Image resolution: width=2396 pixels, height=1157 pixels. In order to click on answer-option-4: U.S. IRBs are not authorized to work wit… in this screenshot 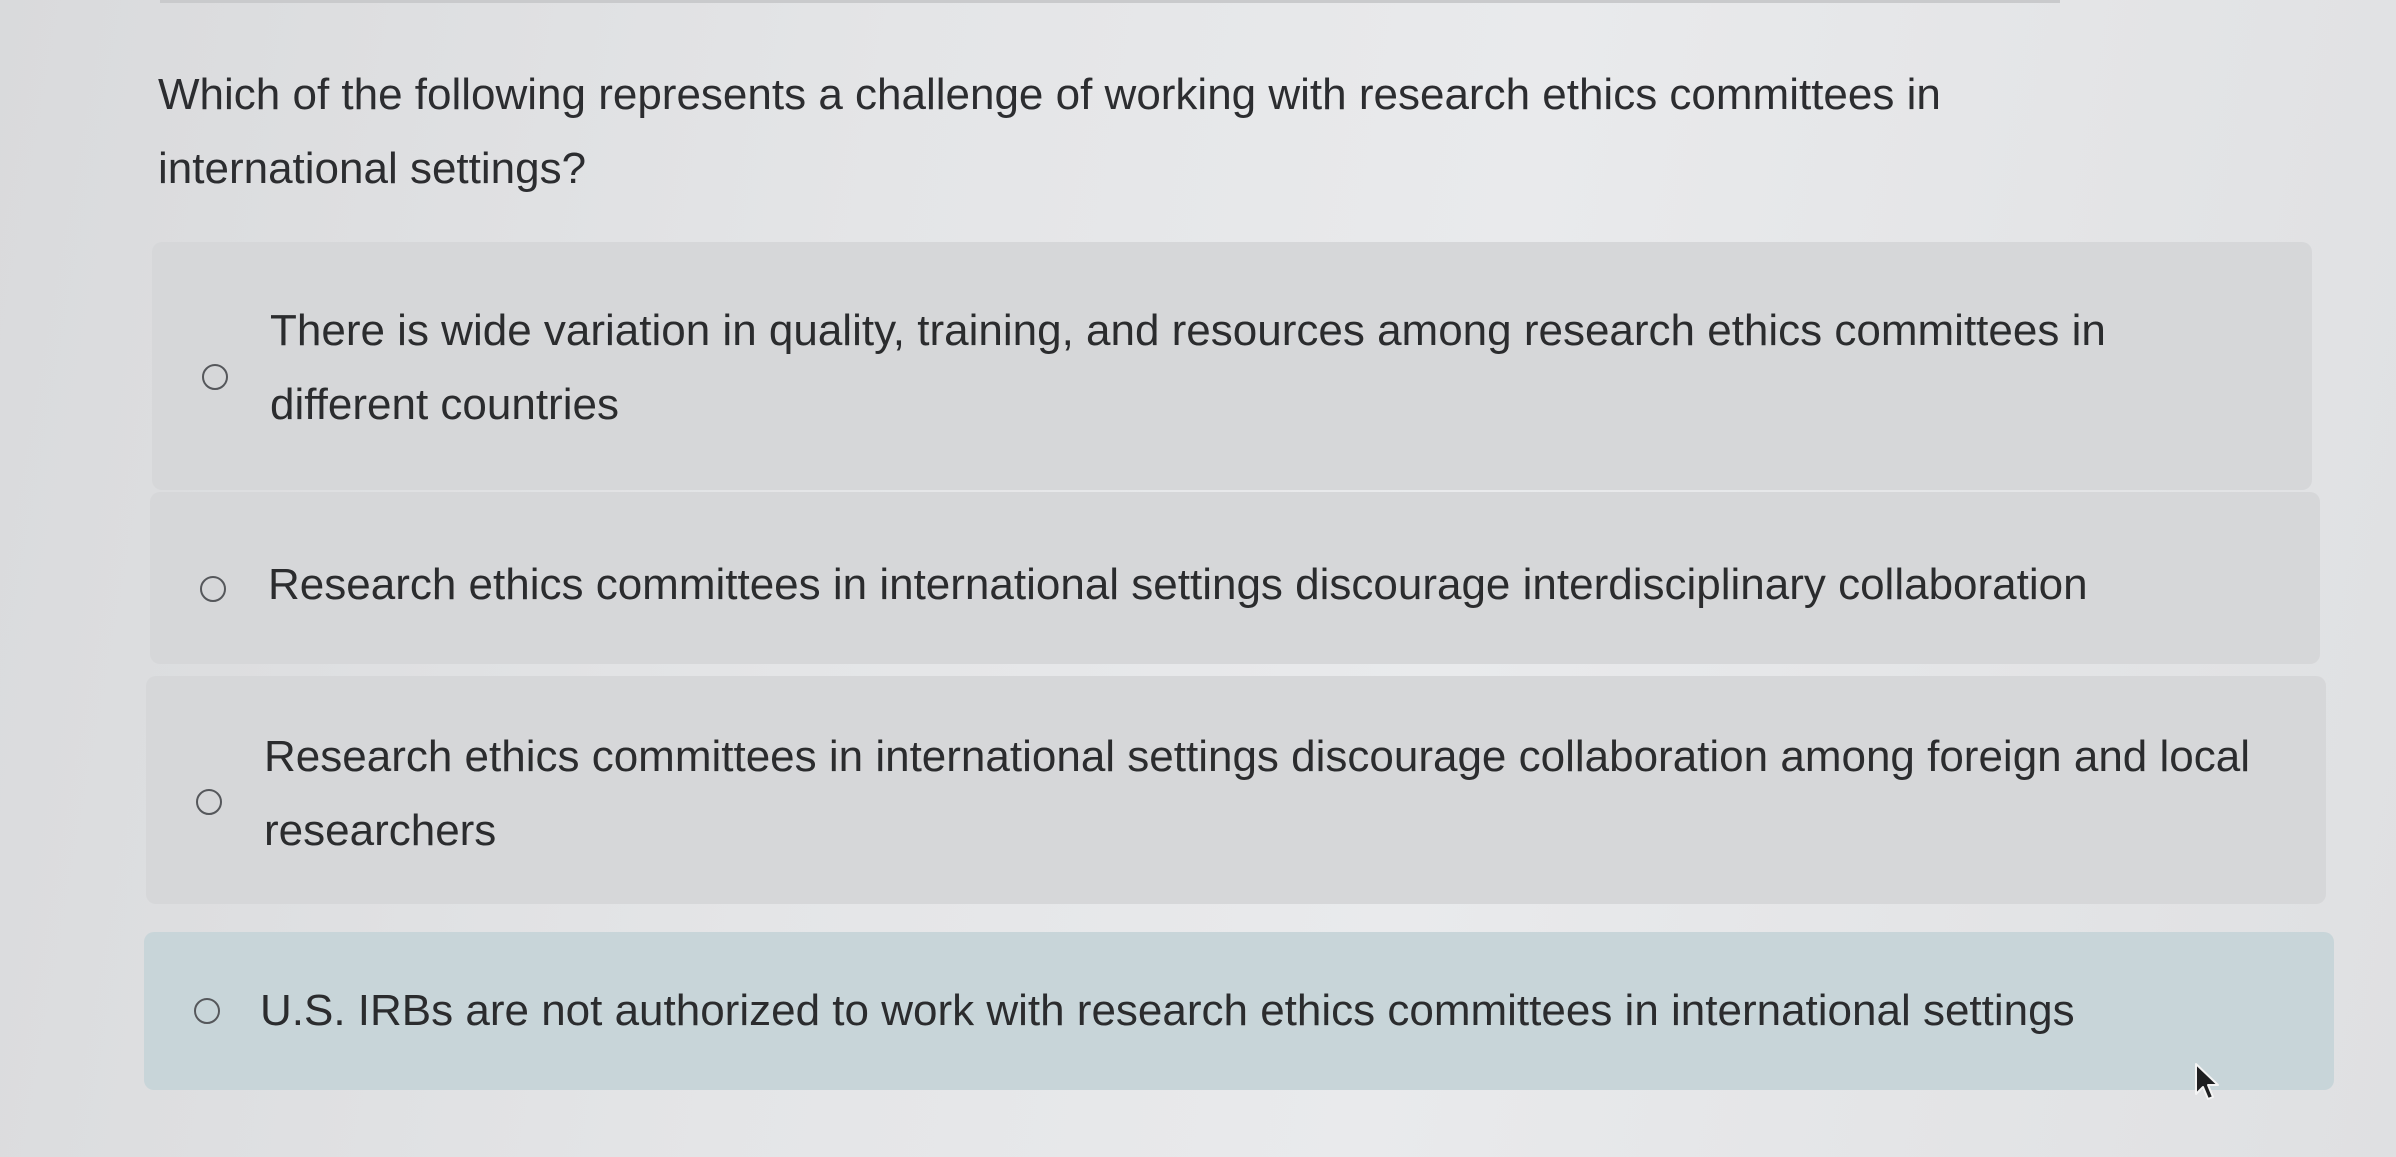, I will do `click(1239, 1011)`.